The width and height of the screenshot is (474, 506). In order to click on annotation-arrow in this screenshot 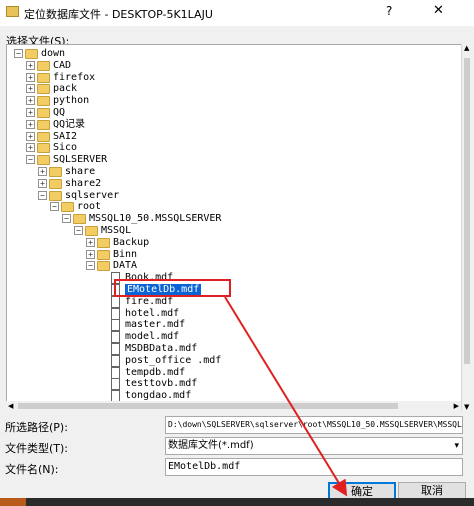, I will do `click(286, 396)`.